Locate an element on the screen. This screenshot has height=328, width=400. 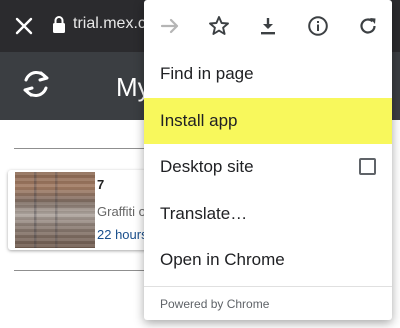
reload-button is located at coordinates (368, 26).